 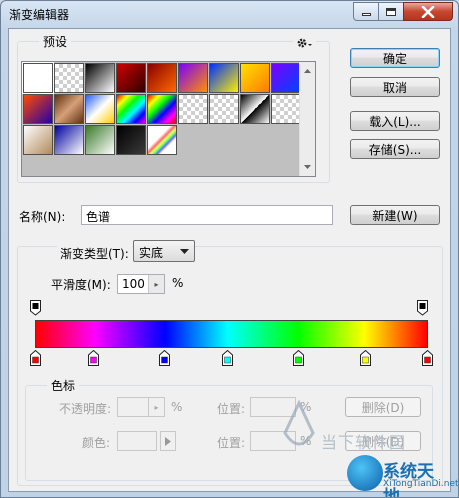 What do you see at coordinates (207, 215) in the screenshot?
I see `name-field: 色谱` at bounding box center [207, 215].